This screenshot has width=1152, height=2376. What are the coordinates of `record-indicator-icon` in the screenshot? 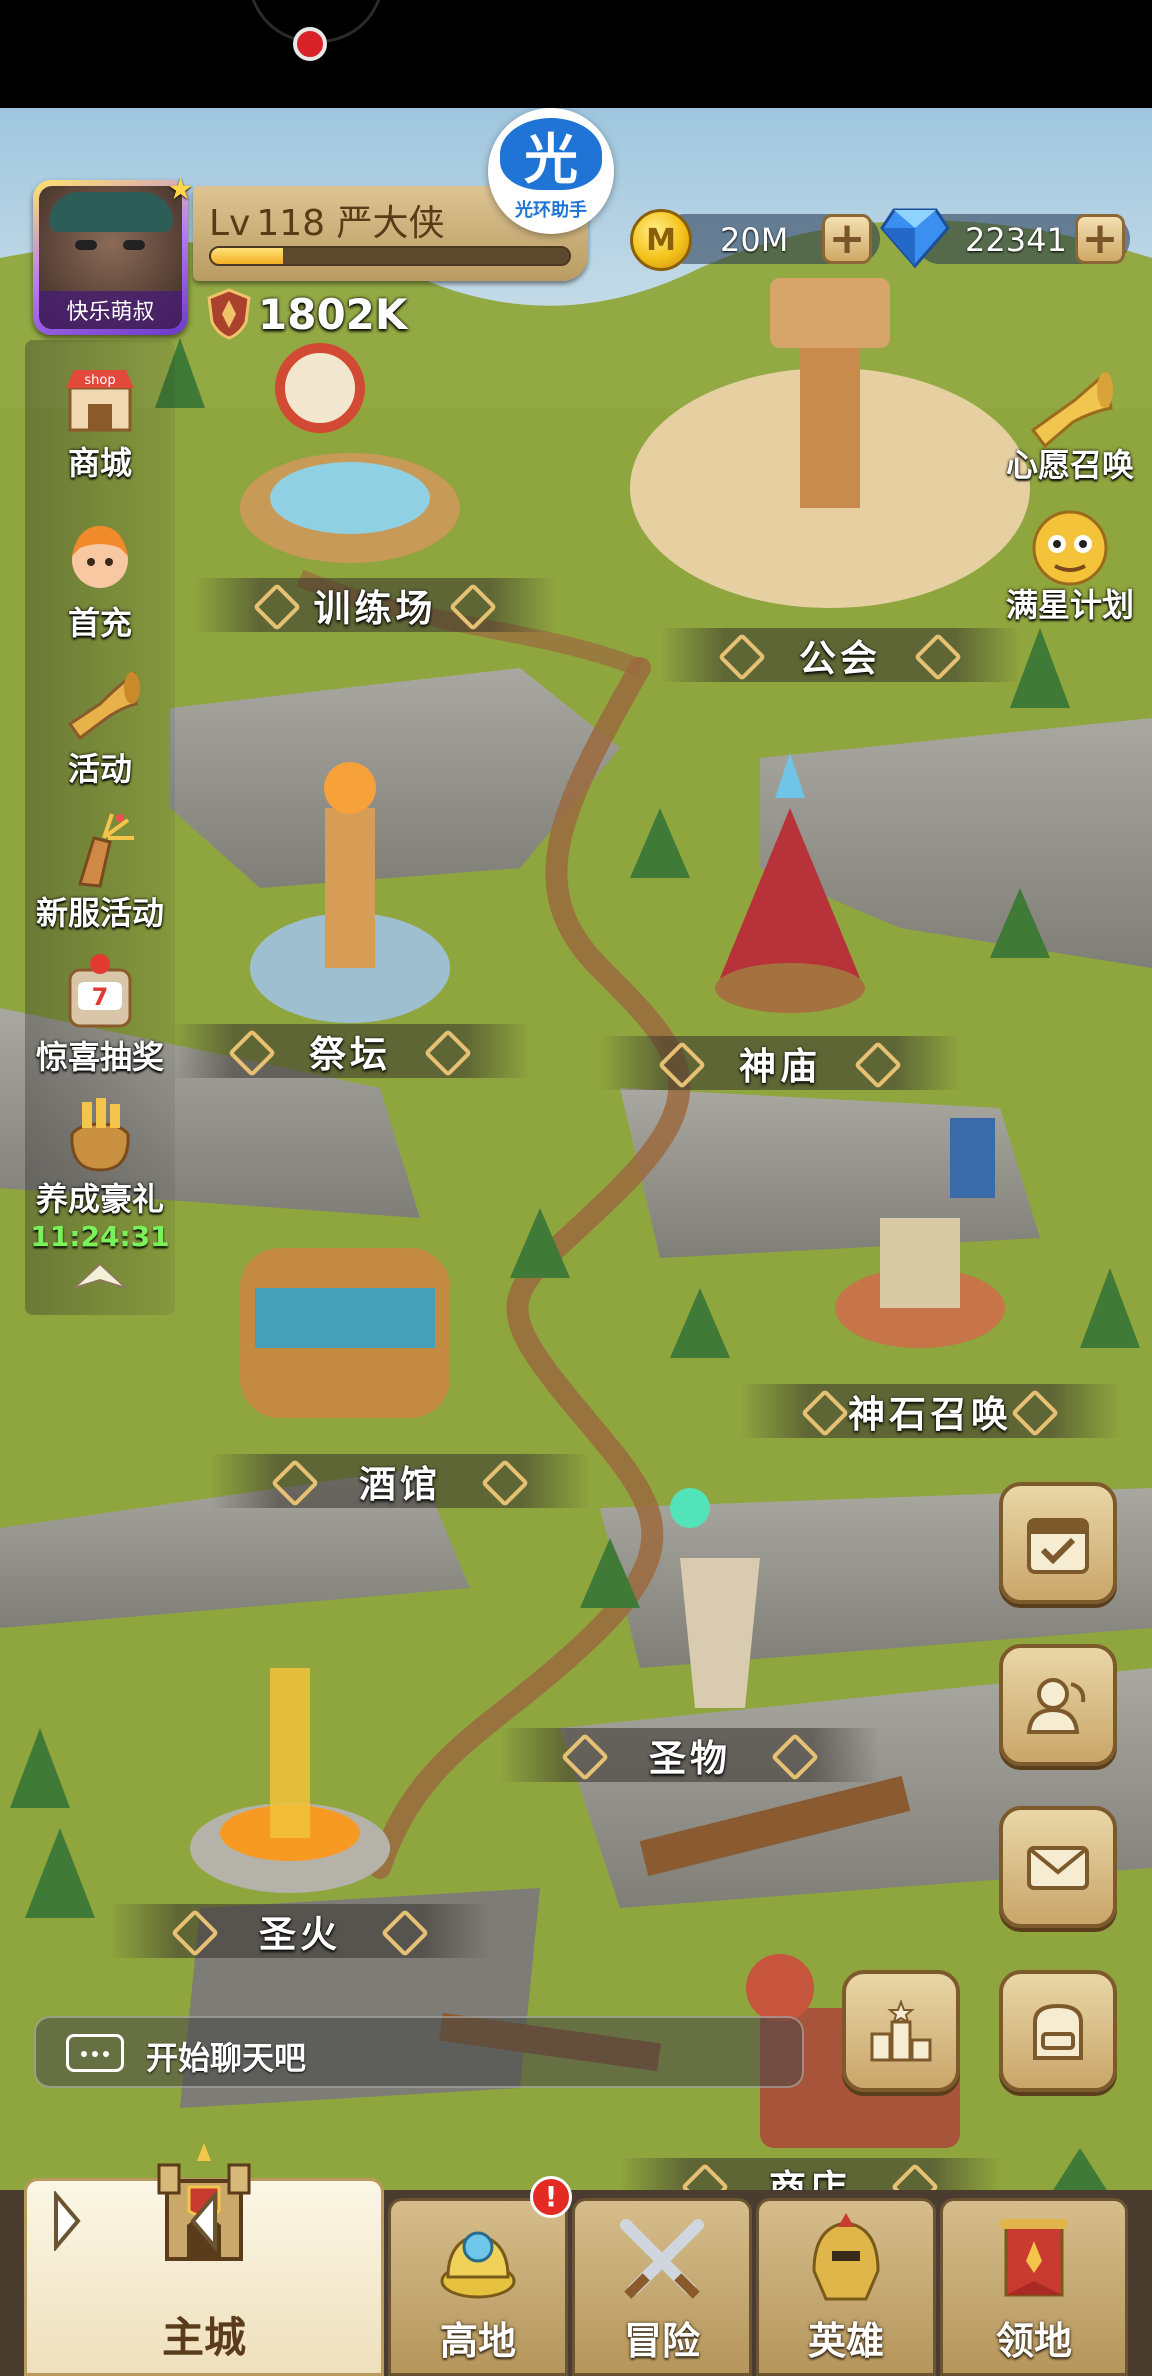 It's located at (310, 44).